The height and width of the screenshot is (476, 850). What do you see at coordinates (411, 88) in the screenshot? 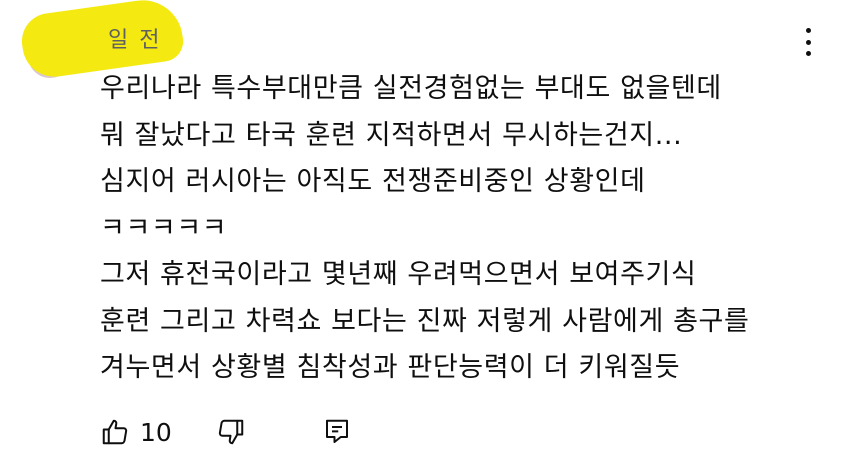
I see `comment-line: 우리나라 특수부대만큼 실전경험없는 부대도 없을텐데` at bounding box center [411, 88].